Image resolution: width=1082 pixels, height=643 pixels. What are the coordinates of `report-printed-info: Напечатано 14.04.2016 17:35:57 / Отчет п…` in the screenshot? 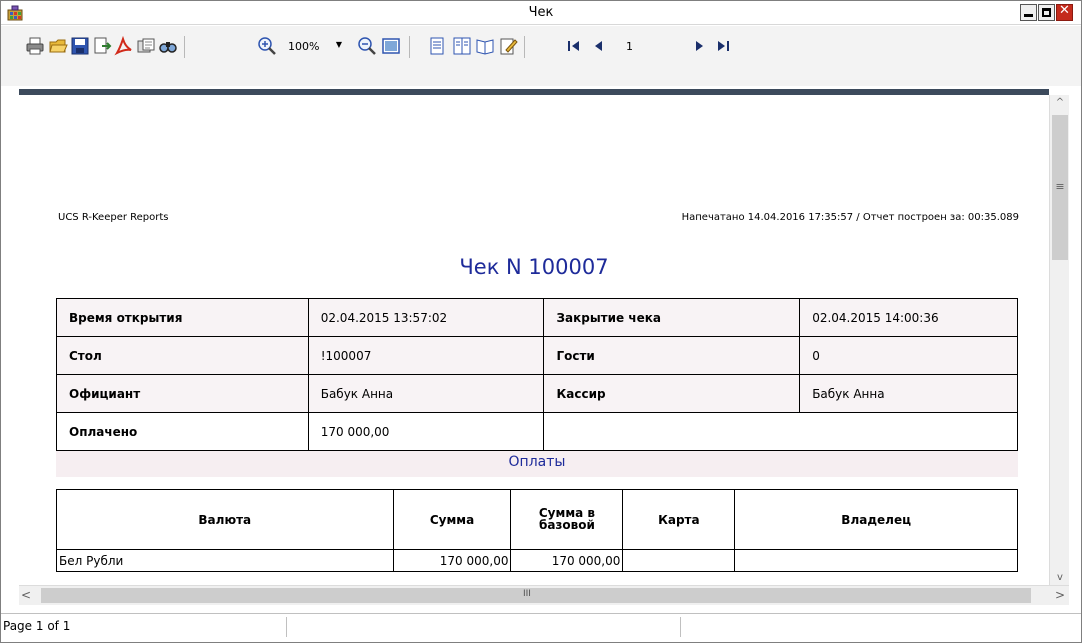 It's located at (850, 217).